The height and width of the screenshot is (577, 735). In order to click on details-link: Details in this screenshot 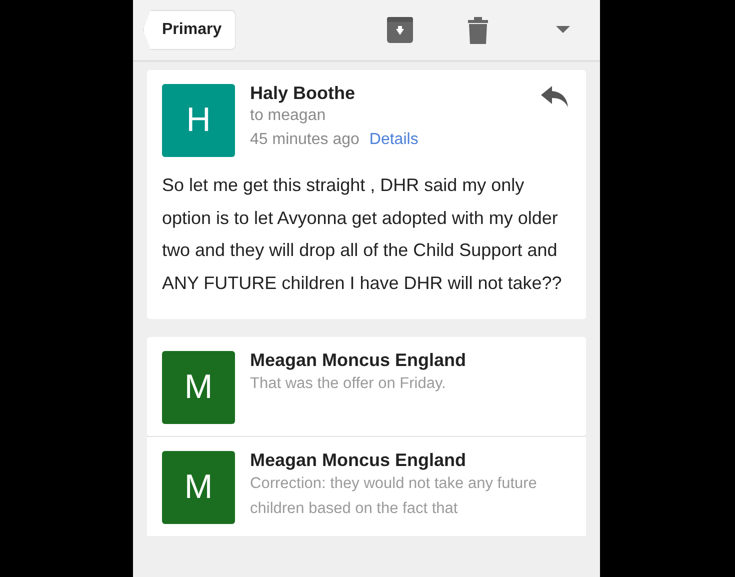, I will do `click(393, 140)`.